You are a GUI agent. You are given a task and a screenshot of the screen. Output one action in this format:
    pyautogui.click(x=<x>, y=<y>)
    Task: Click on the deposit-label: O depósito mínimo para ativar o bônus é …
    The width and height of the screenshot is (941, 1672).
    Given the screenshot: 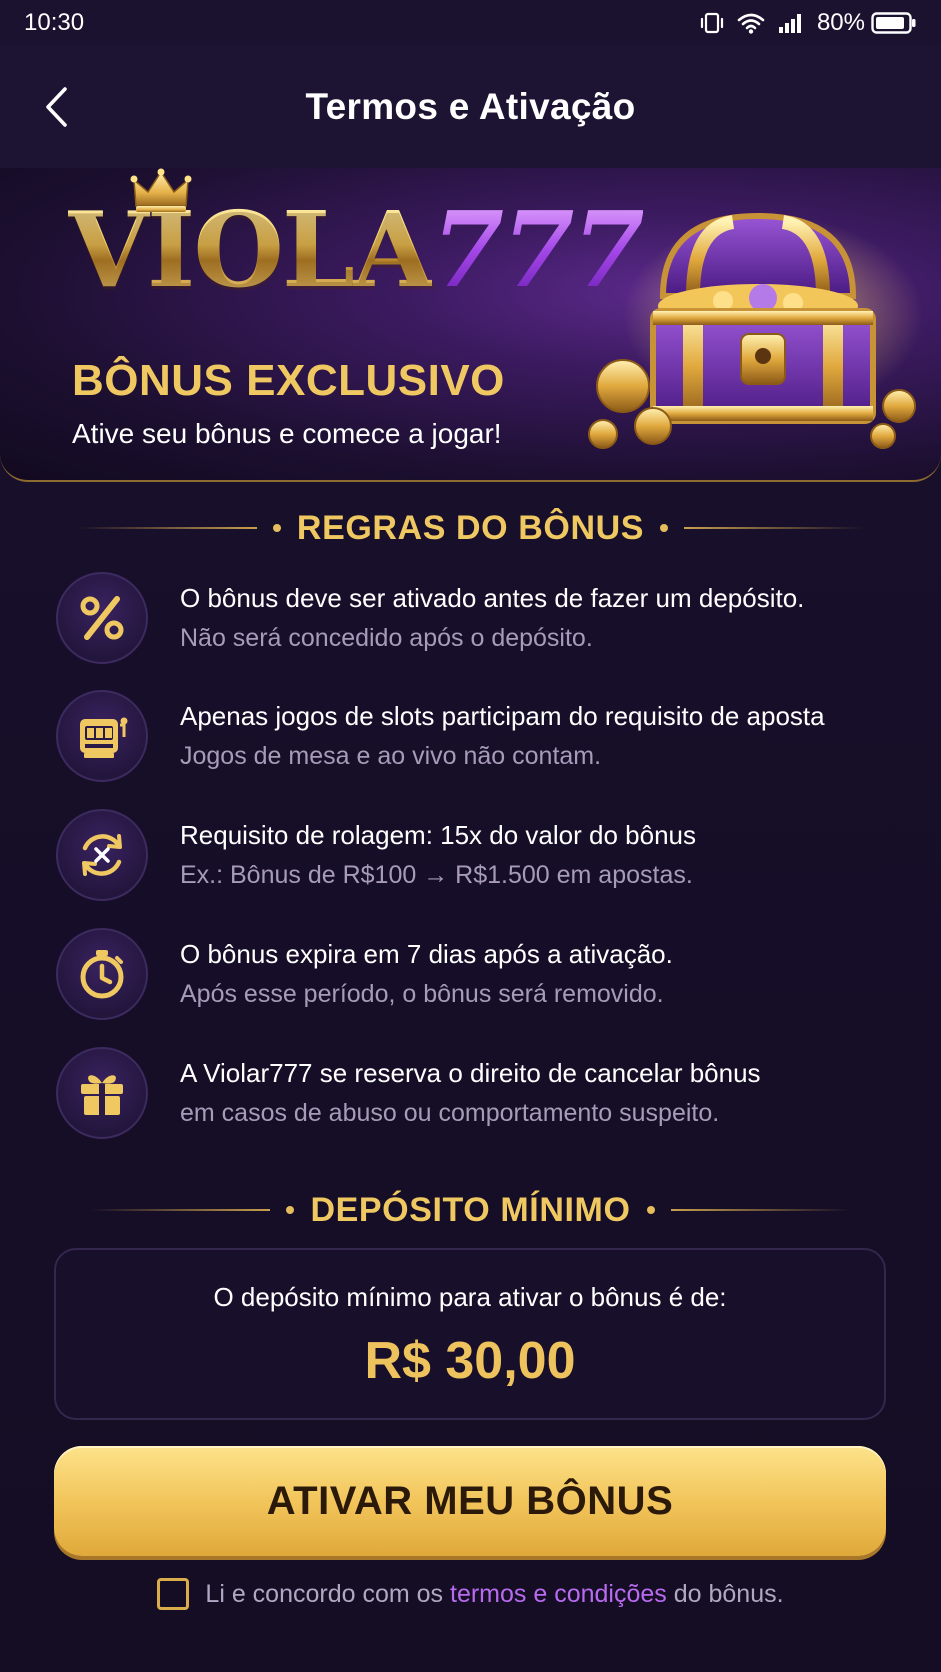 What is the action you would take?
    pyautogui.click(x=470, y=1297)
    